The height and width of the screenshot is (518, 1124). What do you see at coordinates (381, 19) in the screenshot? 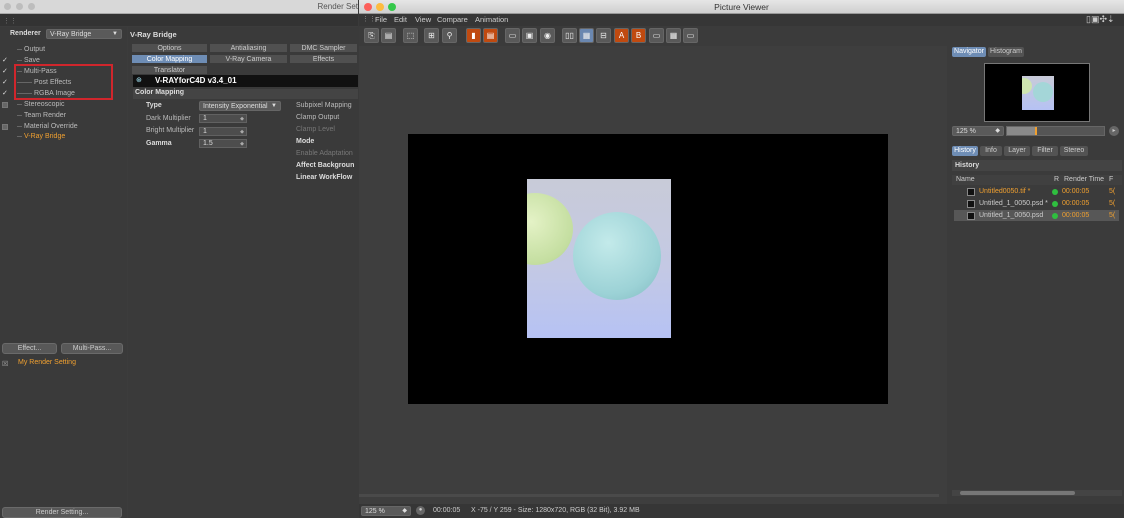
I see `menu-file: File` at bounding box center [381, 19].